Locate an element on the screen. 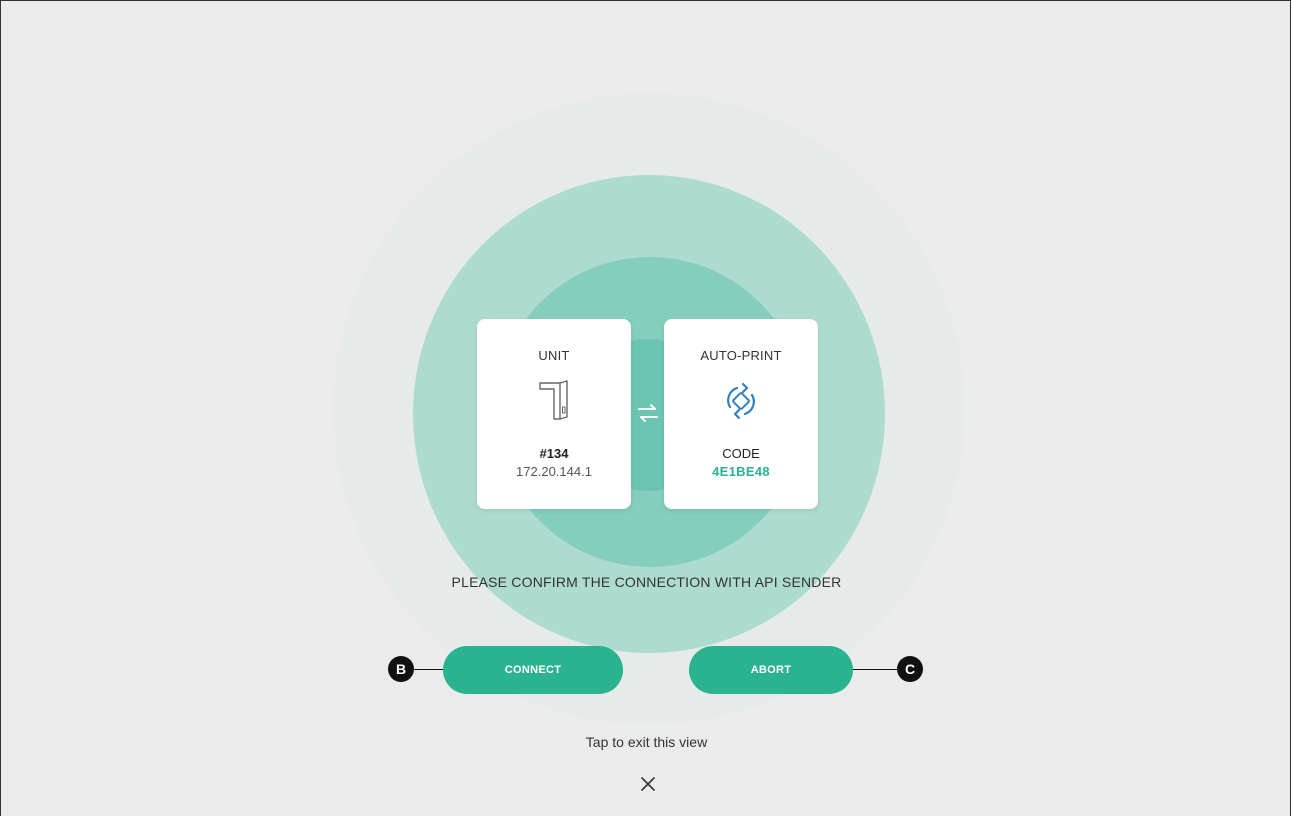 The image size is (1293, 816). unit-card: UNIT #134 172.20.144.1 is located at coordinates (554, 414).